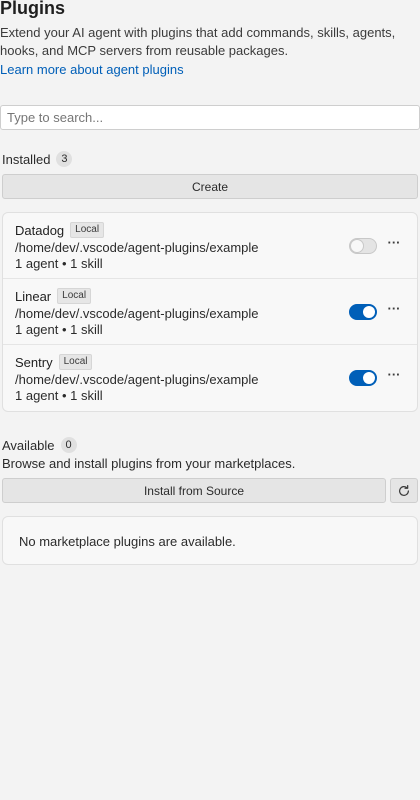 The height and width of the screenshot is (800, 420). Describe the element at coordinates (53, 296) in the screenshot. I see `plugin-name-line: Linear Local` at that location.